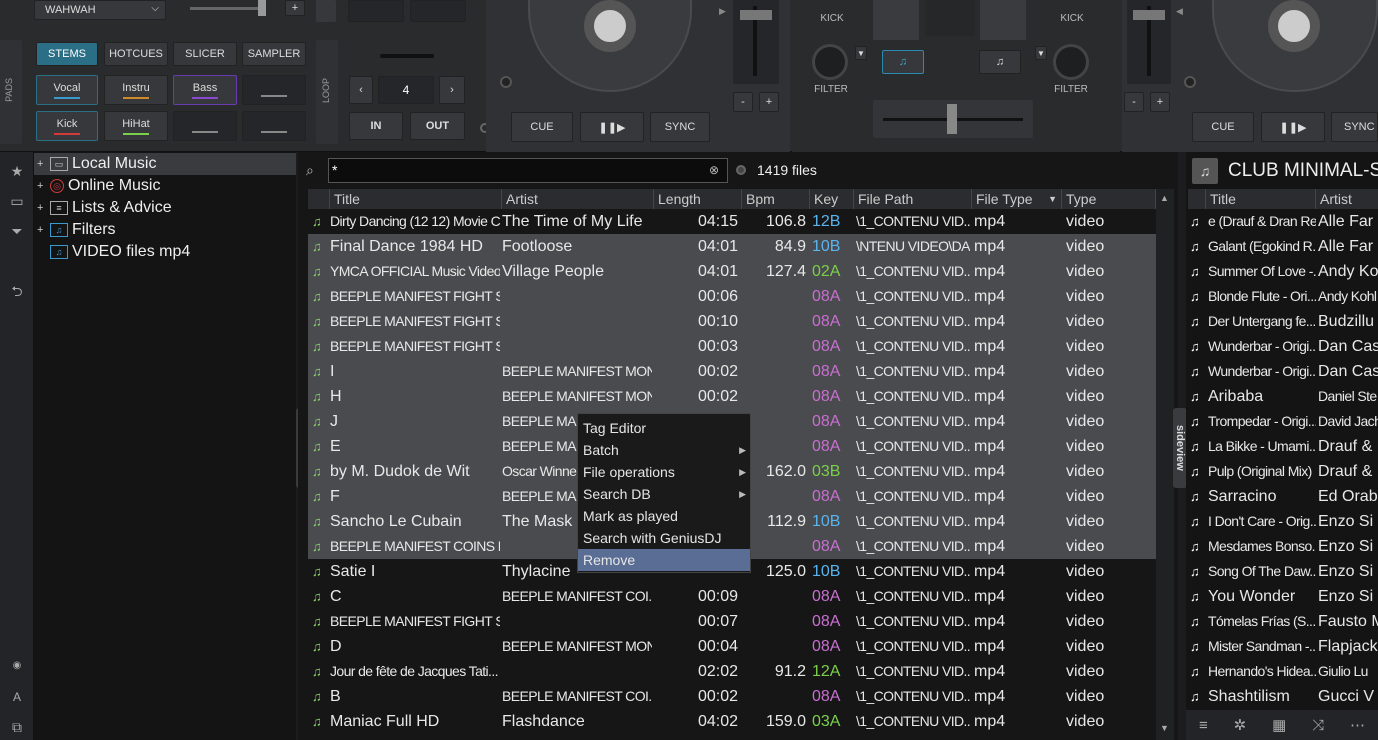  What do you see at coordinates (1283, 421) in the screenshot?
I see `sideview-row: ♫ Trompedar - Origi... David Jach,` at bounding box center [1283, 421].